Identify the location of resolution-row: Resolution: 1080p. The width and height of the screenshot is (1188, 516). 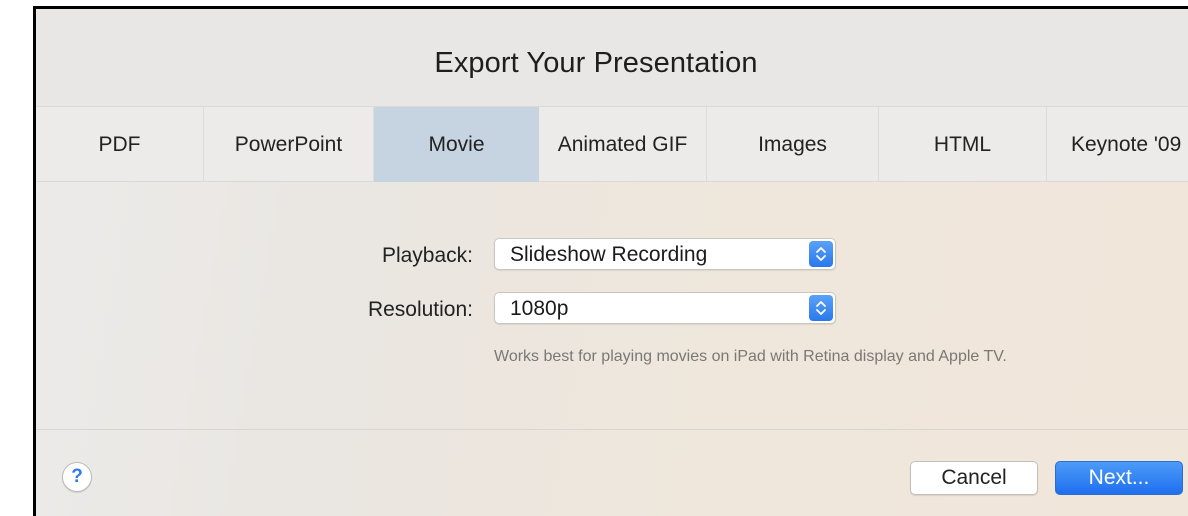
(612, 311).